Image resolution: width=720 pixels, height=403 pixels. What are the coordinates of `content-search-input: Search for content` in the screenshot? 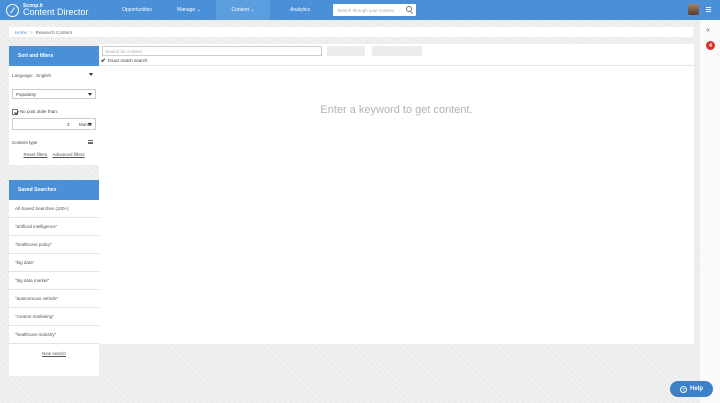 It's located at (212, 51).